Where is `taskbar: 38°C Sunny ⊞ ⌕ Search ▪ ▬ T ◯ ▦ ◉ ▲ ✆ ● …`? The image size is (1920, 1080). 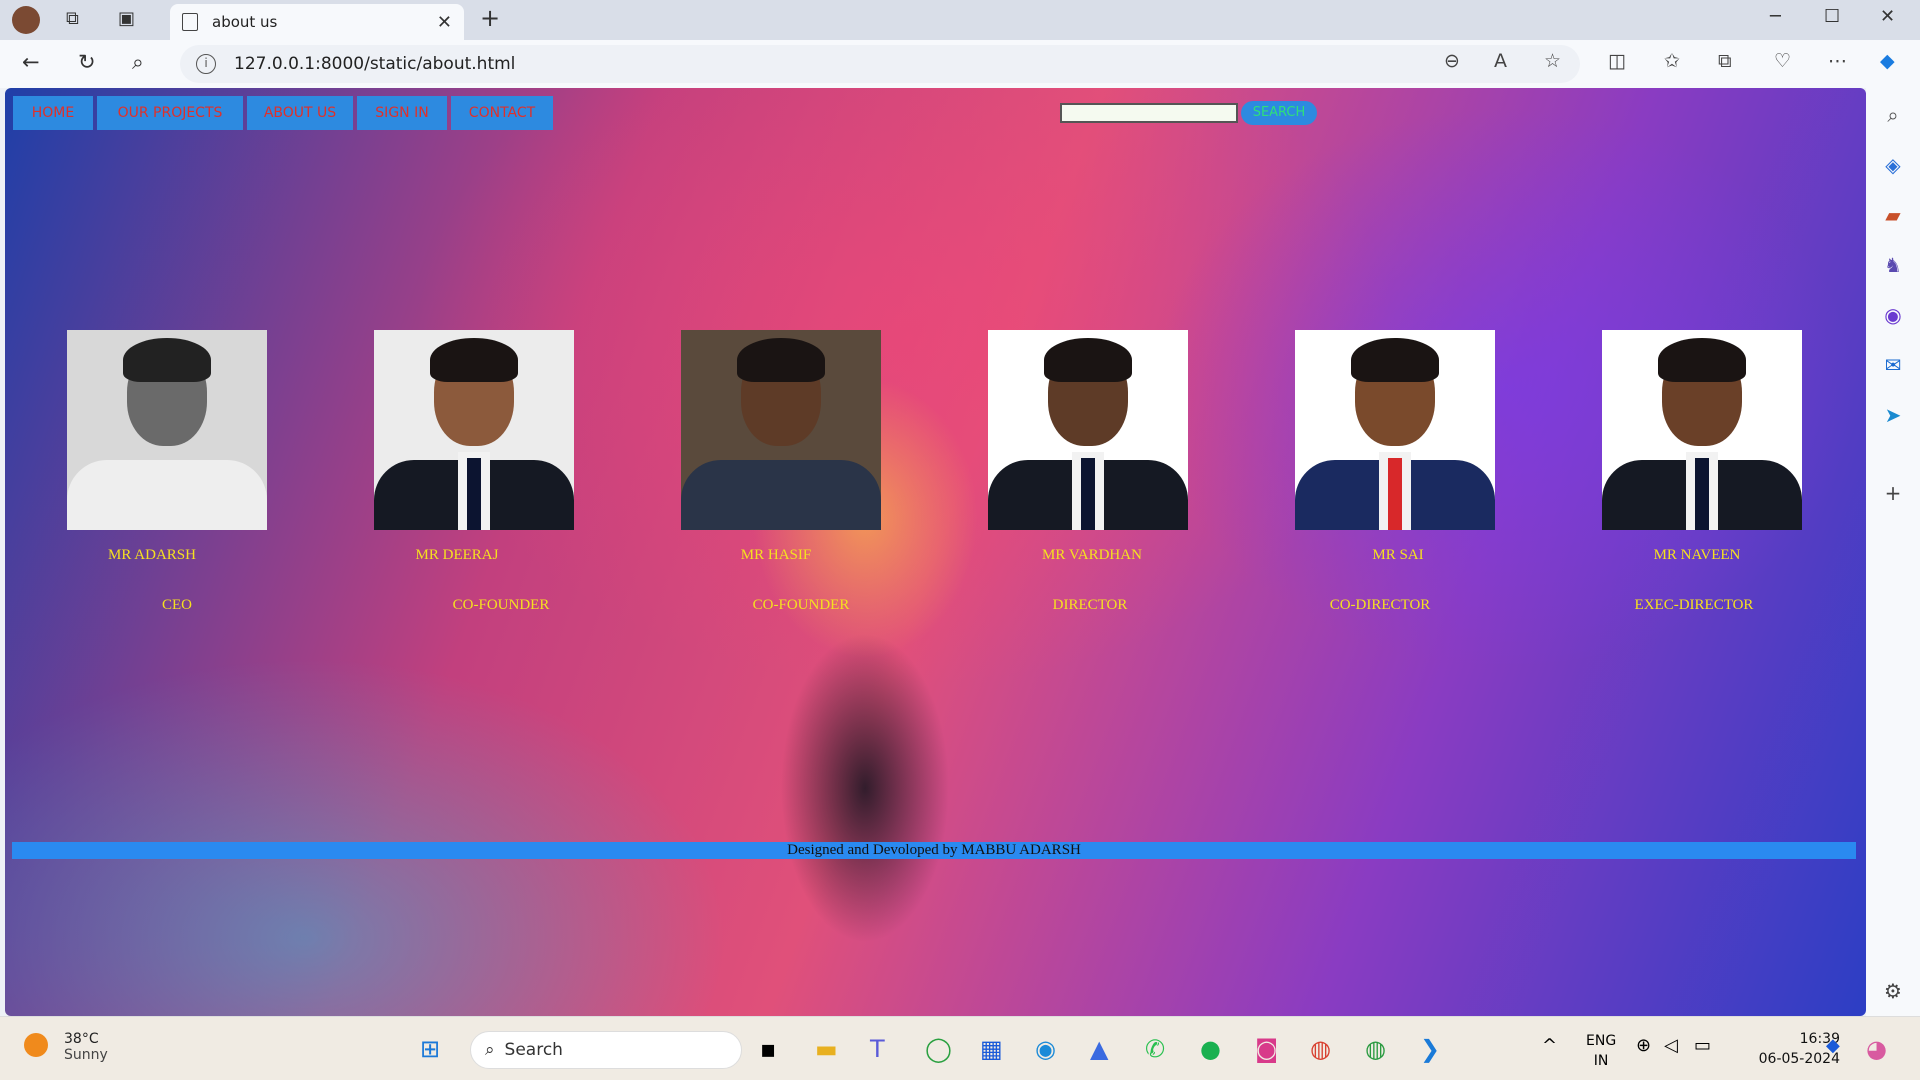 taskbar: 38°C Sunny ⊞ ⌕ Search ▪ ▬ T ◯ ▦ ◉ ▲ ✆ ● … is located at coordinates (960, 1048).